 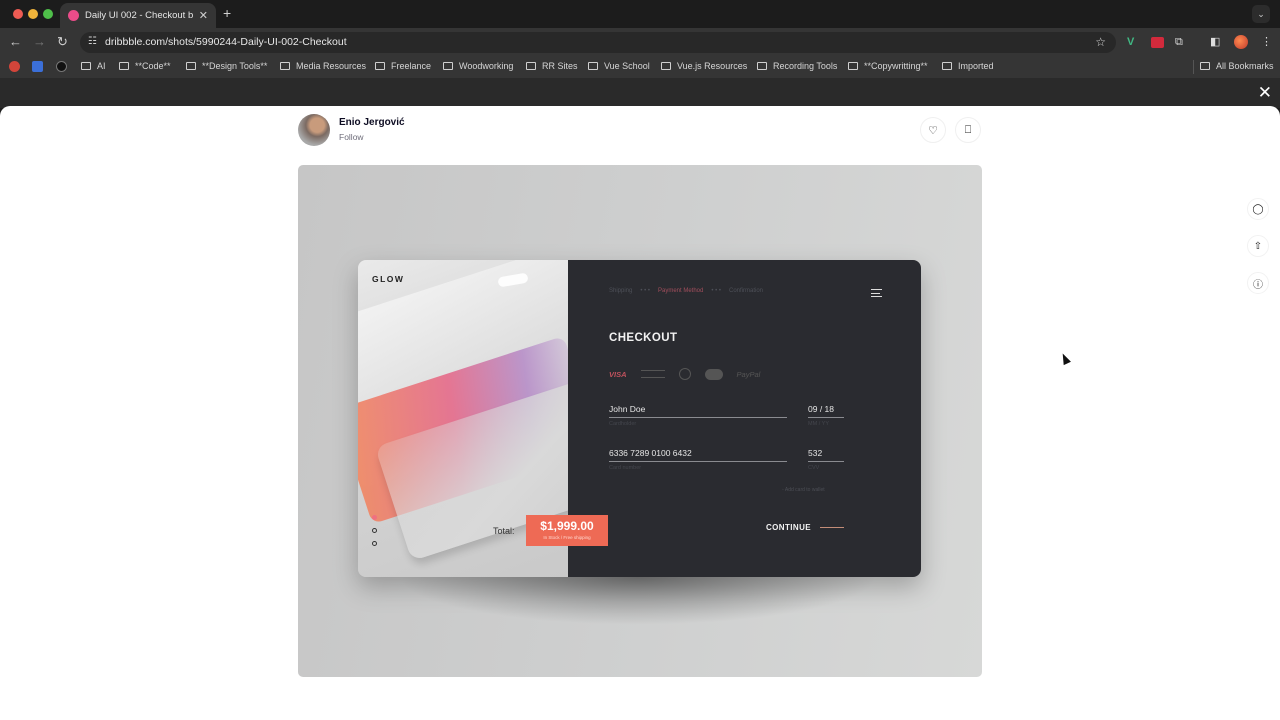 What do you see at coordinates (896, 66) in the screenshot?
I see `bookmark-label: **Copywritting**` at bounding box center [896, 66].